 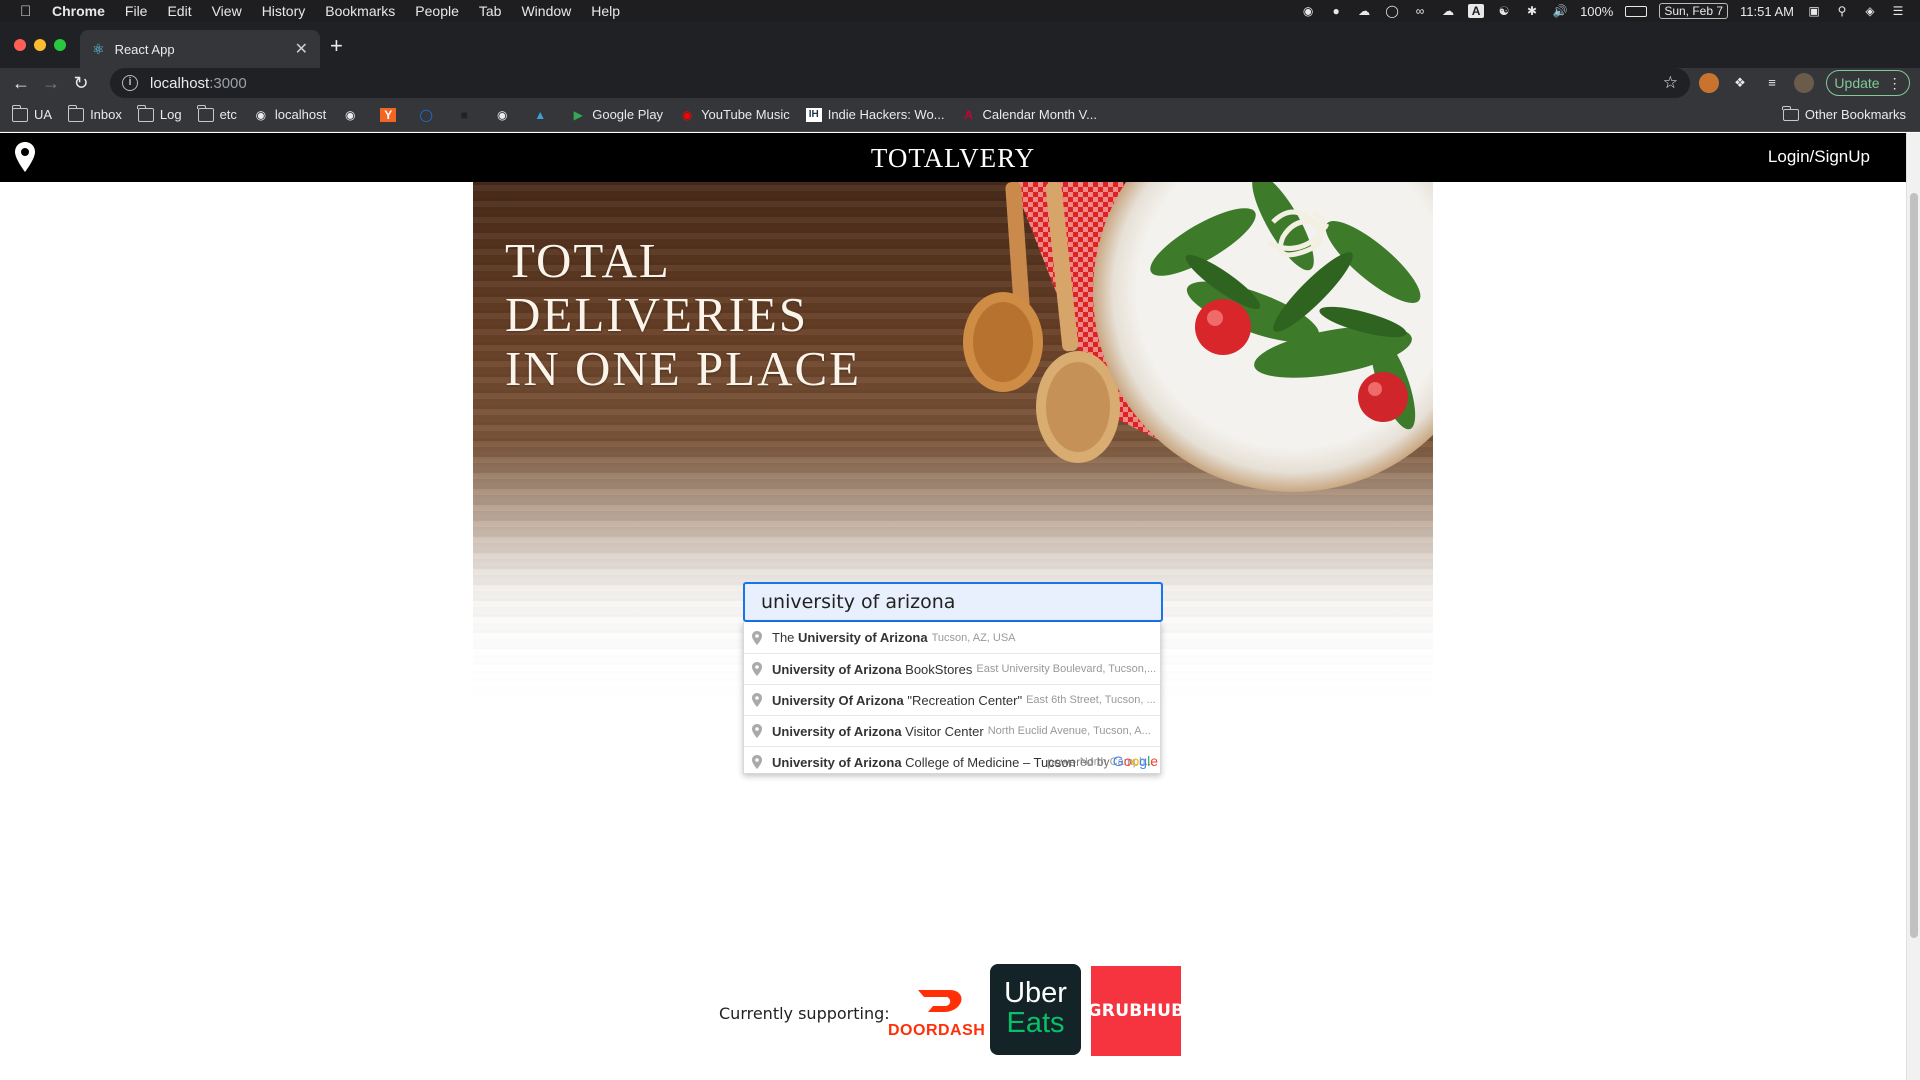 I want to click on bookmark-label: etc, so click(x=228, y=114).